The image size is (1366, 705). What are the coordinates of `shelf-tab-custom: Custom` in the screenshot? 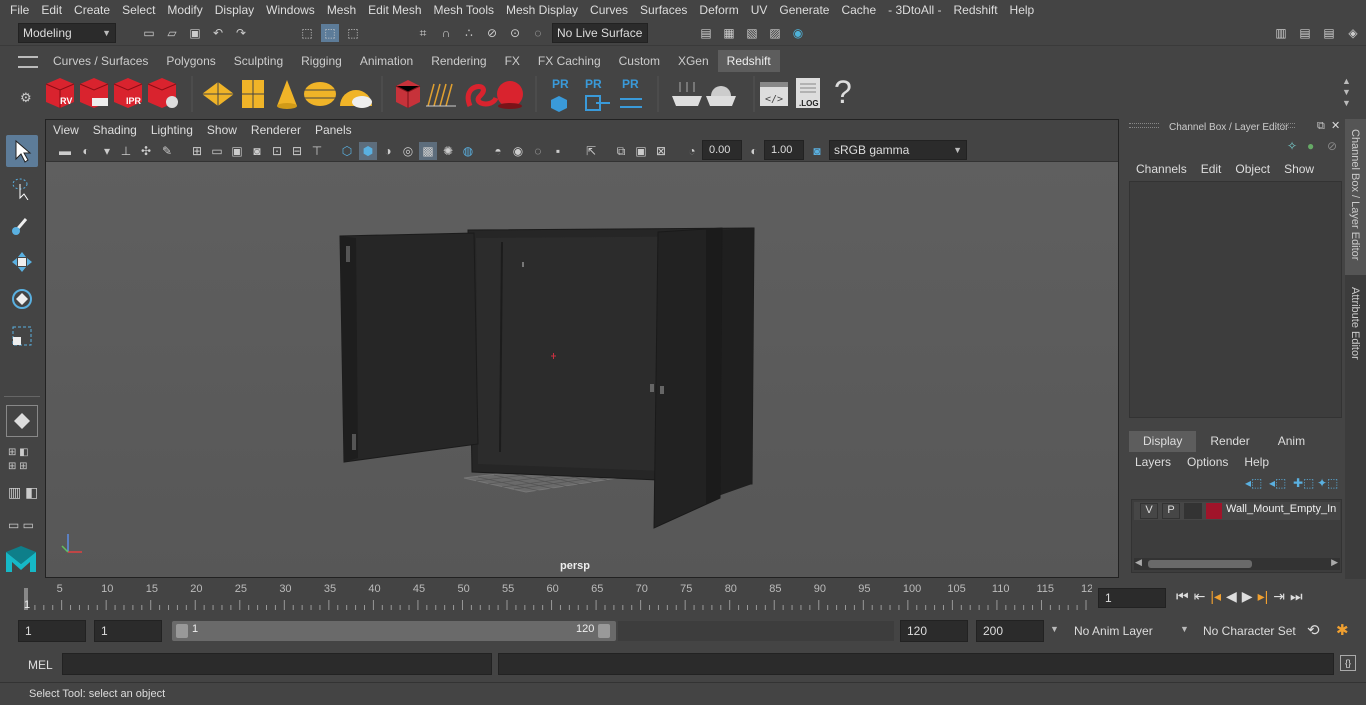 It's located at (639, 61).